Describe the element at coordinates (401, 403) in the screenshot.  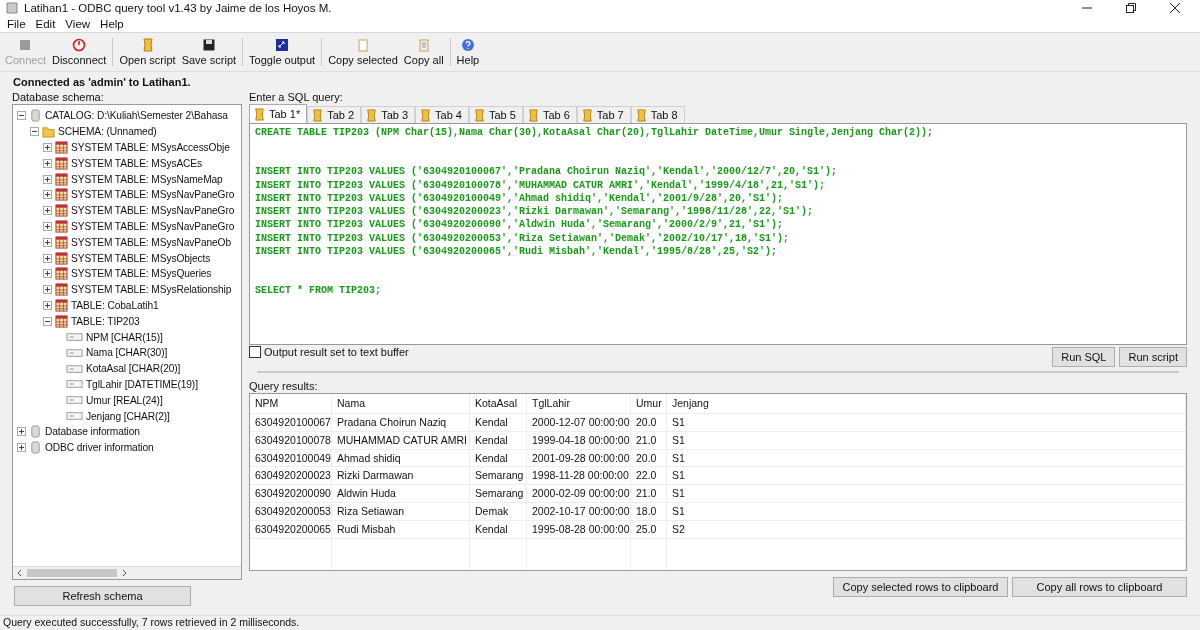
I see `column-header: Nama` at that location.